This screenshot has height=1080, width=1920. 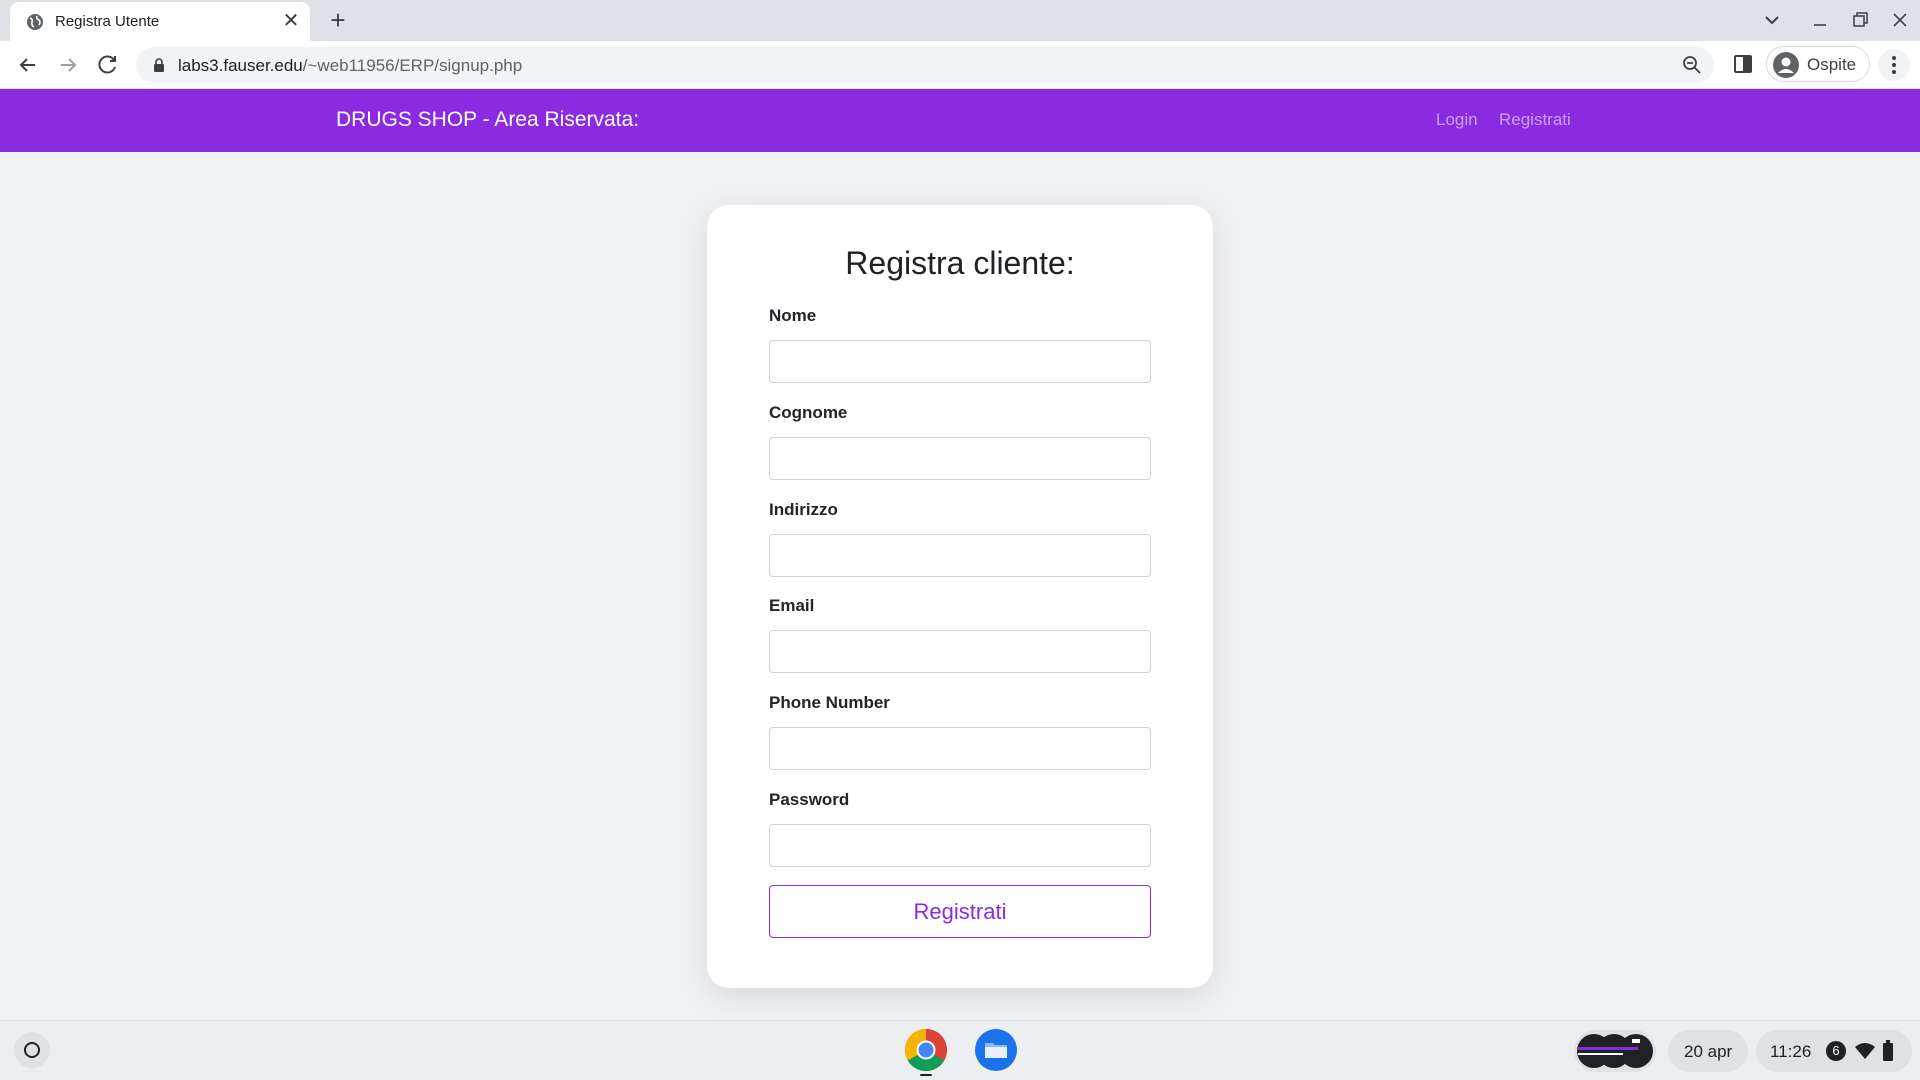 I want to click on running-indicator, so click(x=926, y=1075).